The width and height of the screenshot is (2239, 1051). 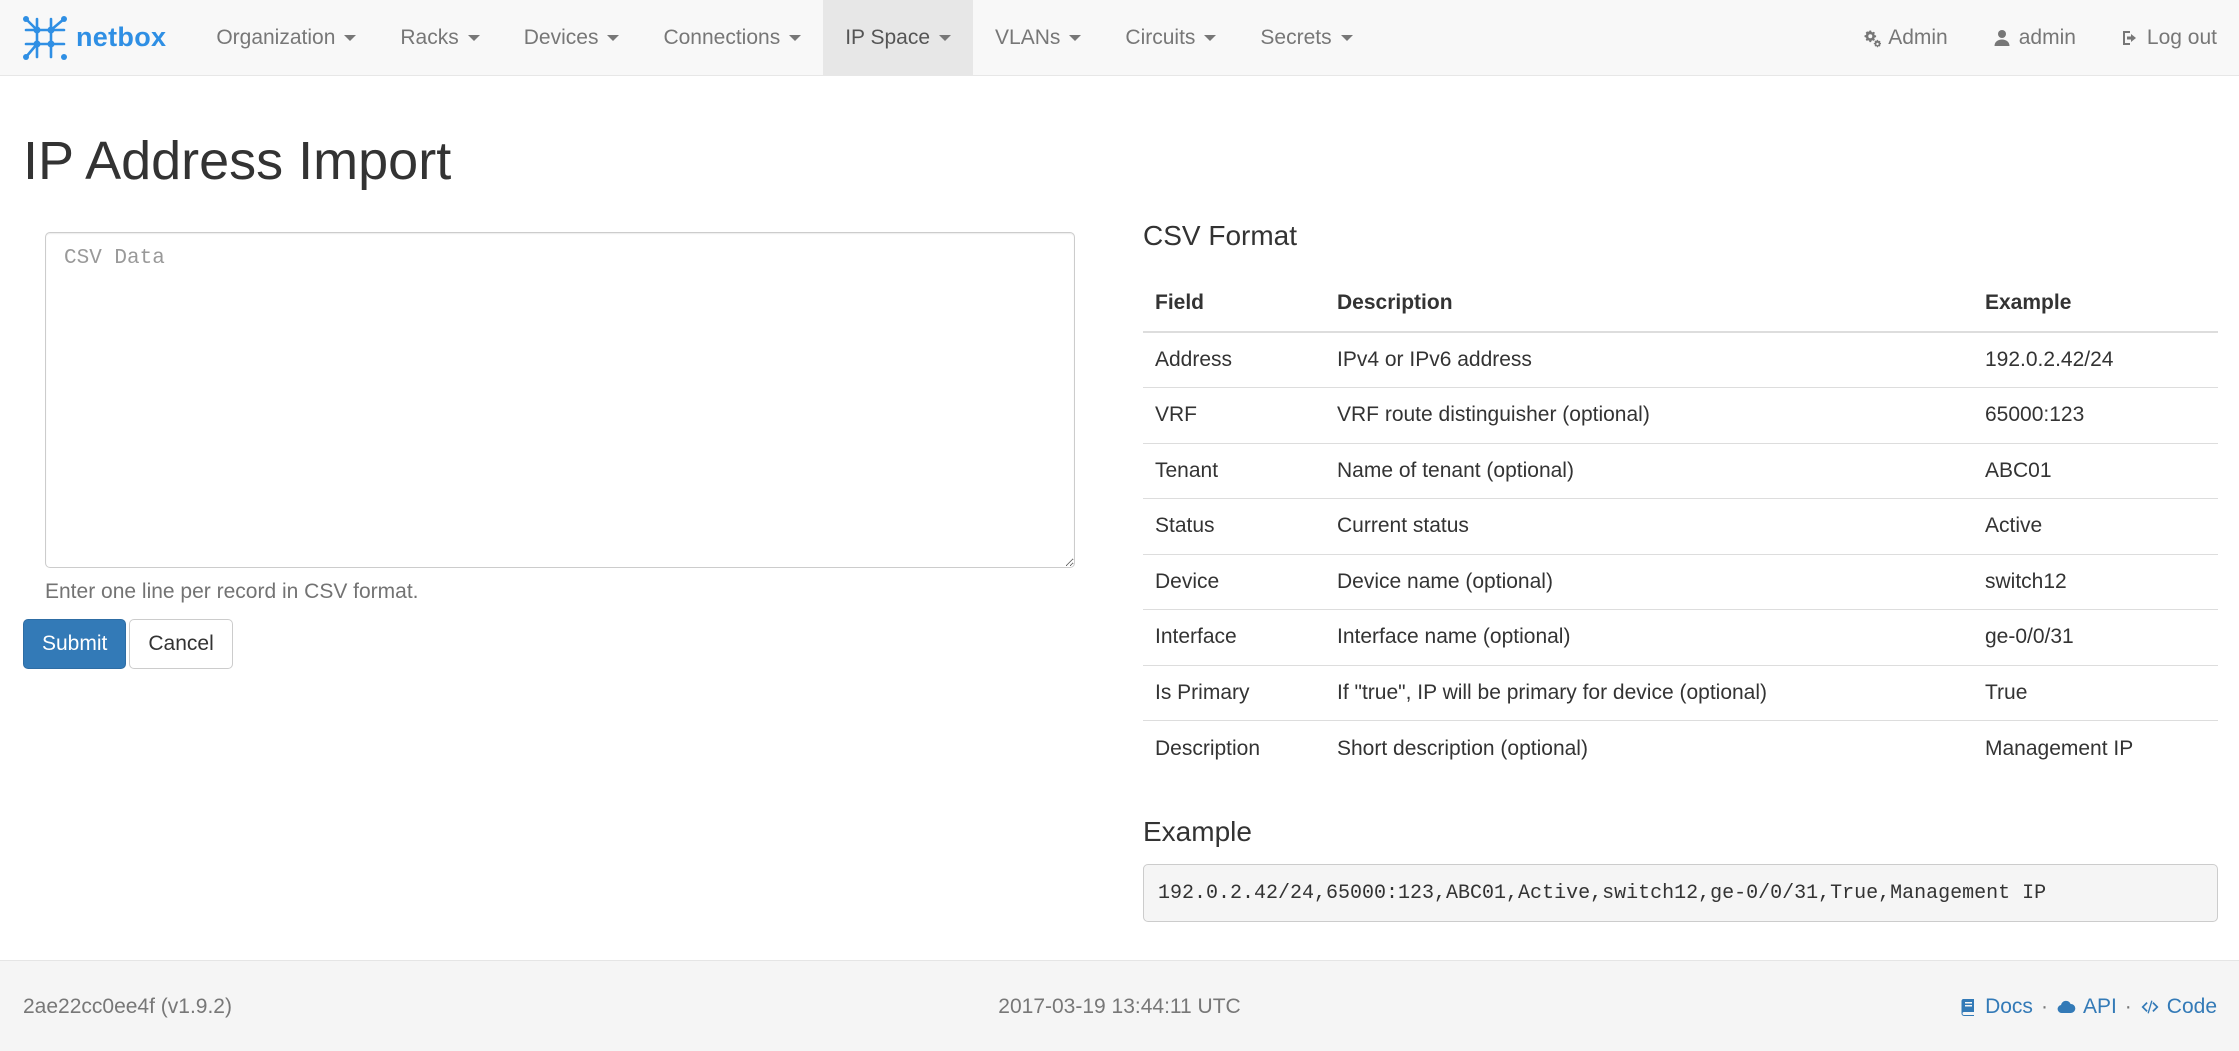 I want to click on csv-data-textarea, so click(x=560, y=400).